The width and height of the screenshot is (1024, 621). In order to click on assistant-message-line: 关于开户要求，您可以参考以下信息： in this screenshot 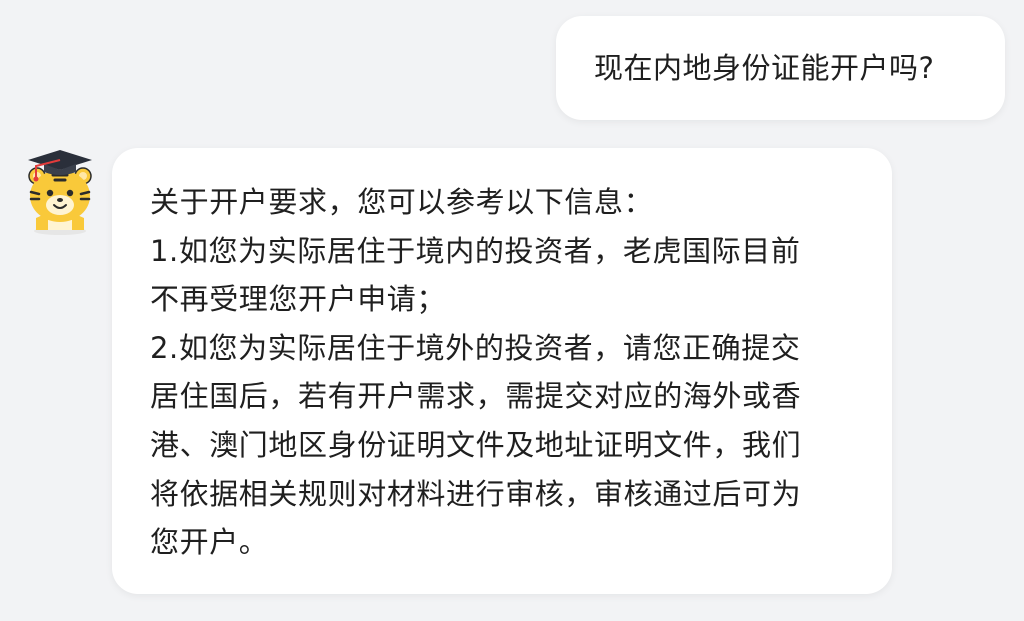, I will do `click(402, 202)`.